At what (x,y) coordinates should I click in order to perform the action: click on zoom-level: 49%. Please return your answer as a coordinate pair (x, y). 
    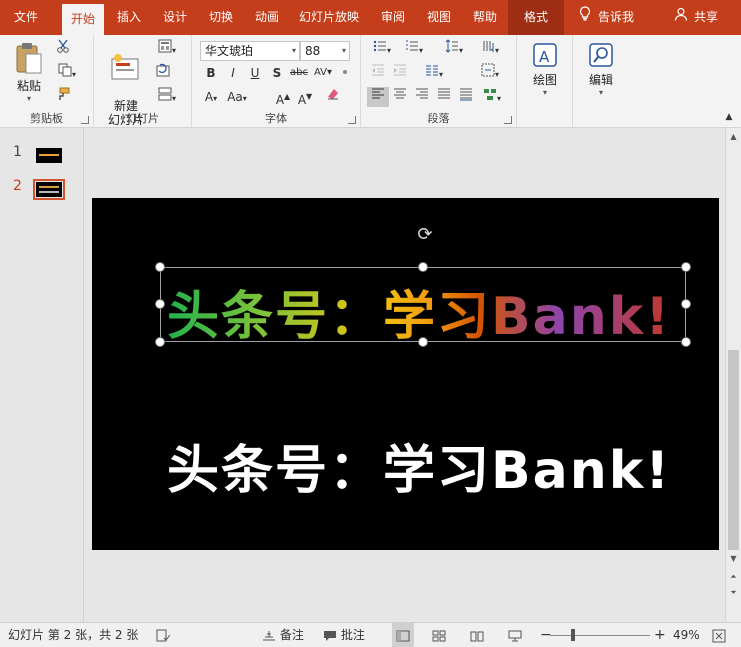
    Looking at the image, I should click on (686, 635).